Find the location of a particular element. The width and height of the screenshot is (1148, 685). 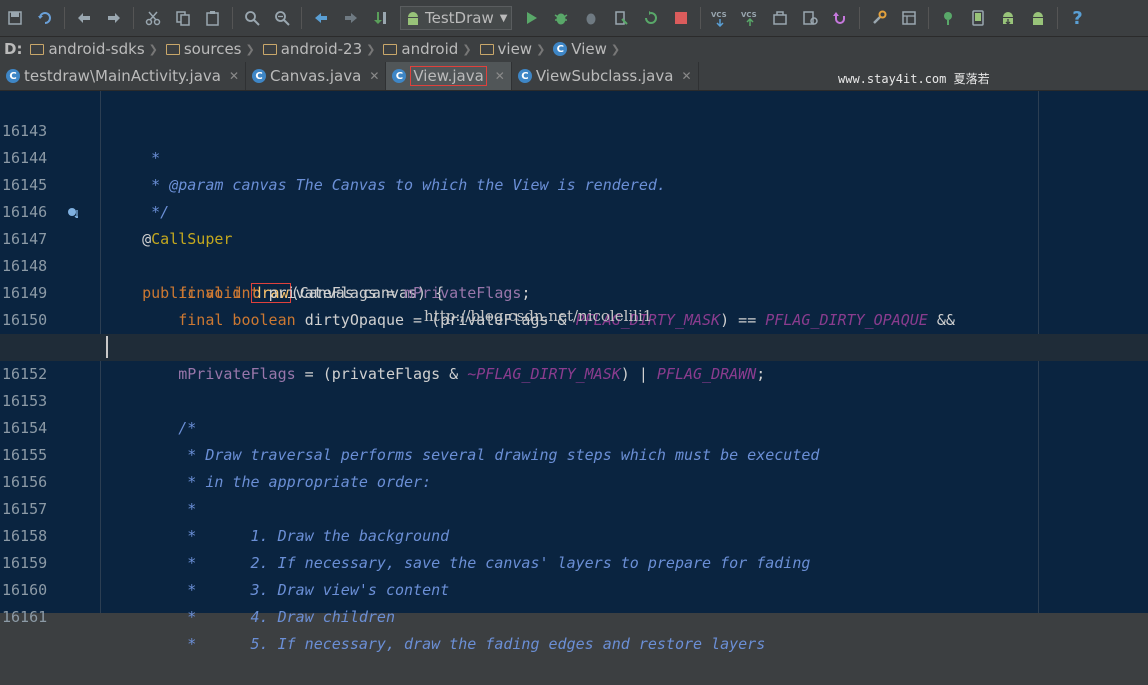

code-line: 16143 * is located at coordinates (574, 129).